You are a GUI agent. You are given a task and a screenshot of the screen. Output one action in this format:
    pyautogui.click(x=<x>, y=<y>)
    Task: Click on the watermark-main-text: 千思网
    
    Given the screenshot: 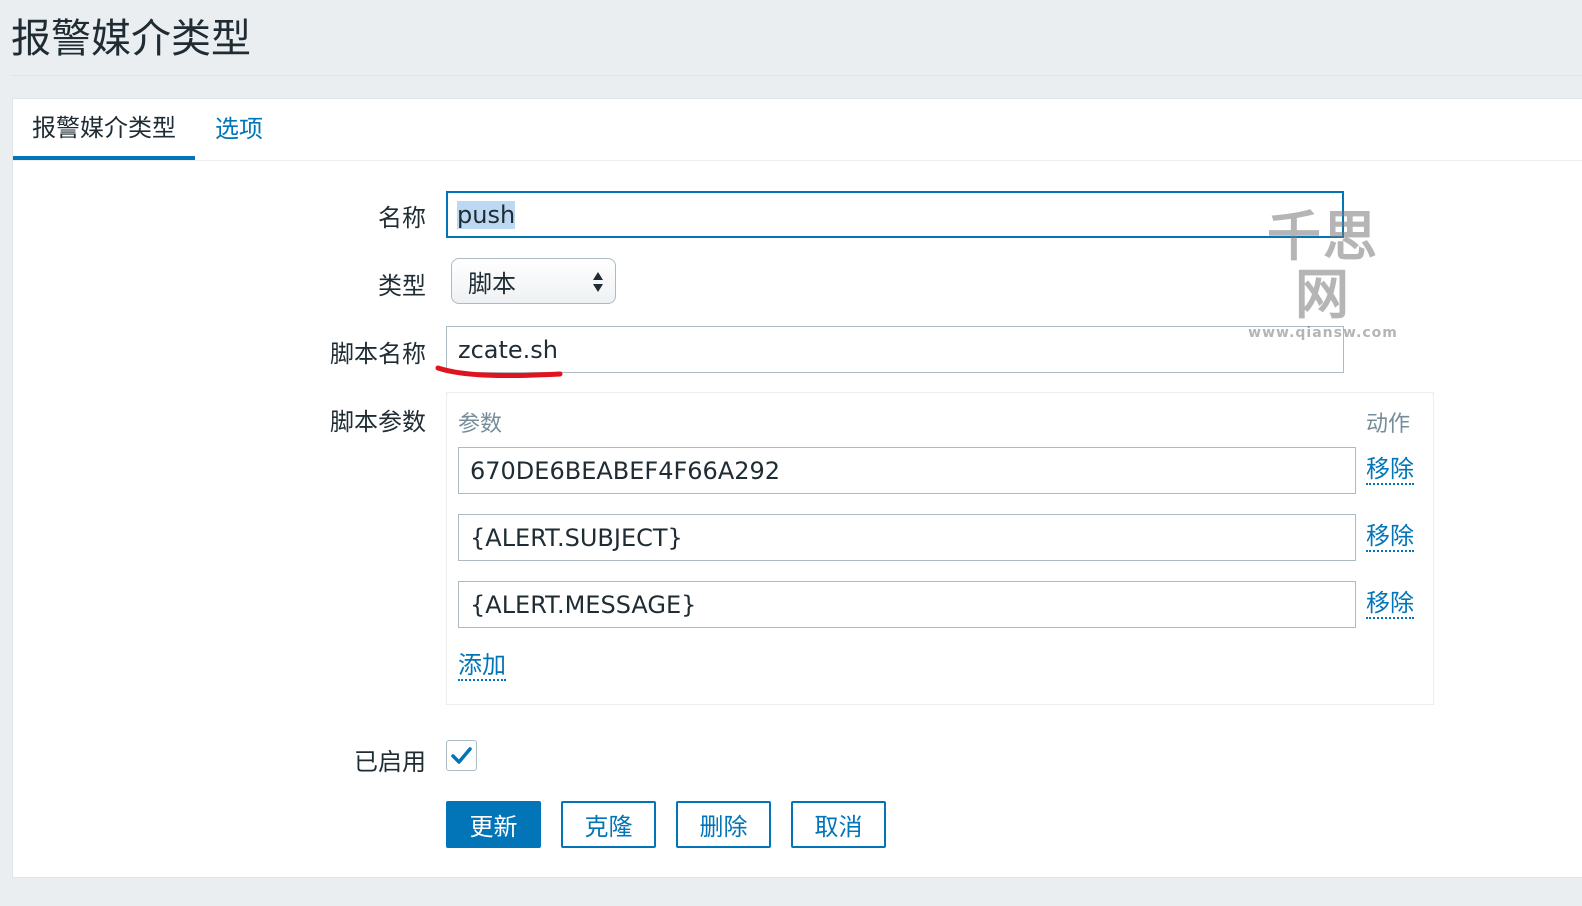 What is the action you would take?
    pyautogui.click(x=1323, y=265)
    